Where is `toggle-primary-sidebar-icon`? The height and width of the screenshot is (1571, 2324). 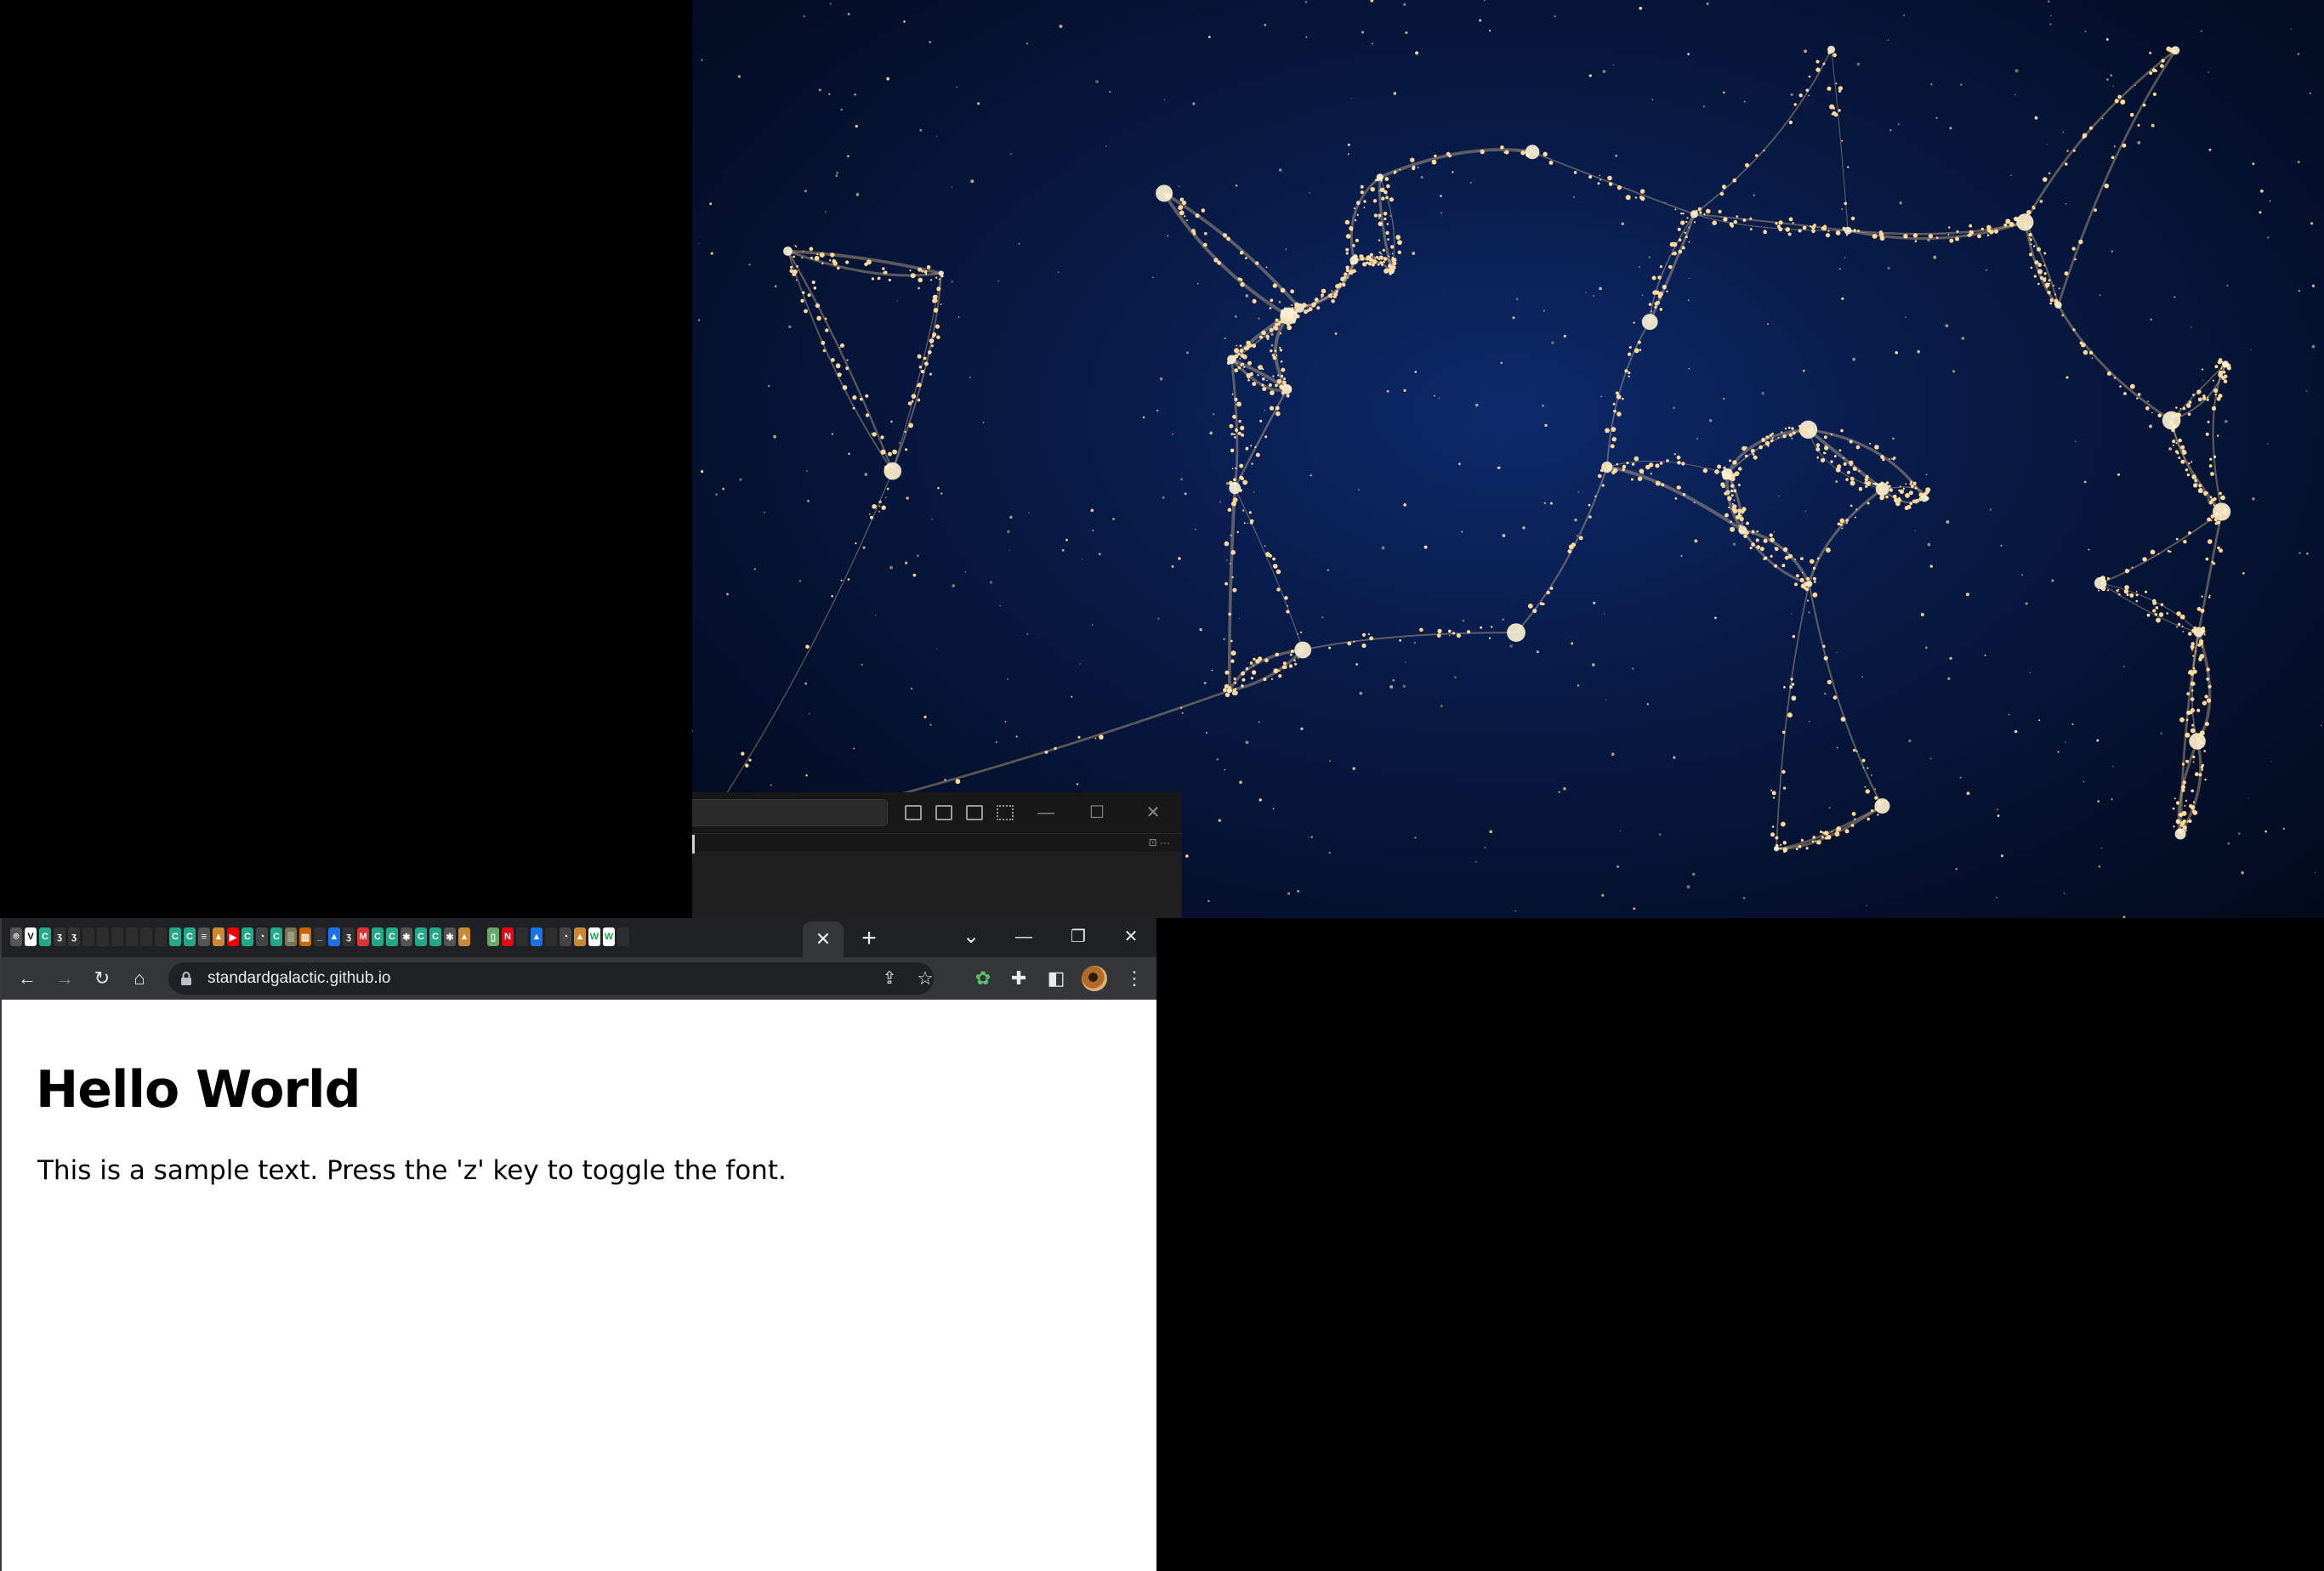
toggle-primary-sidebar-icon is located at coordinates (913, 812).